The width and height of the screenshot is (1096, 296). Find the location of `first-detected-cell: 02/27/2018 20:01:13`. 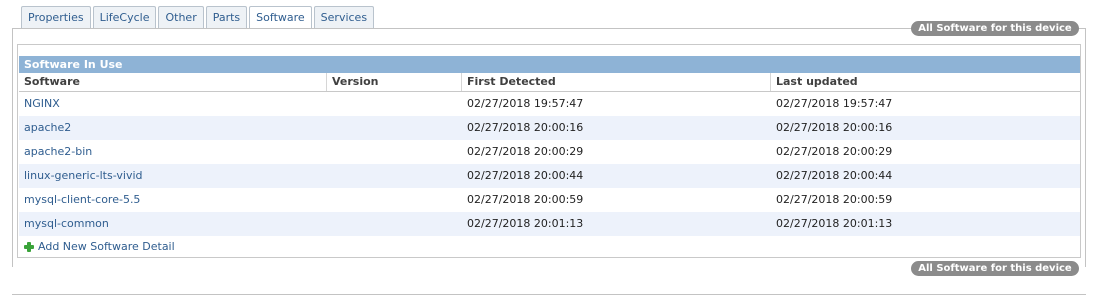

first-detected-cell: 02/27/2018 20:01:13 is located at coordinates (525, 223).